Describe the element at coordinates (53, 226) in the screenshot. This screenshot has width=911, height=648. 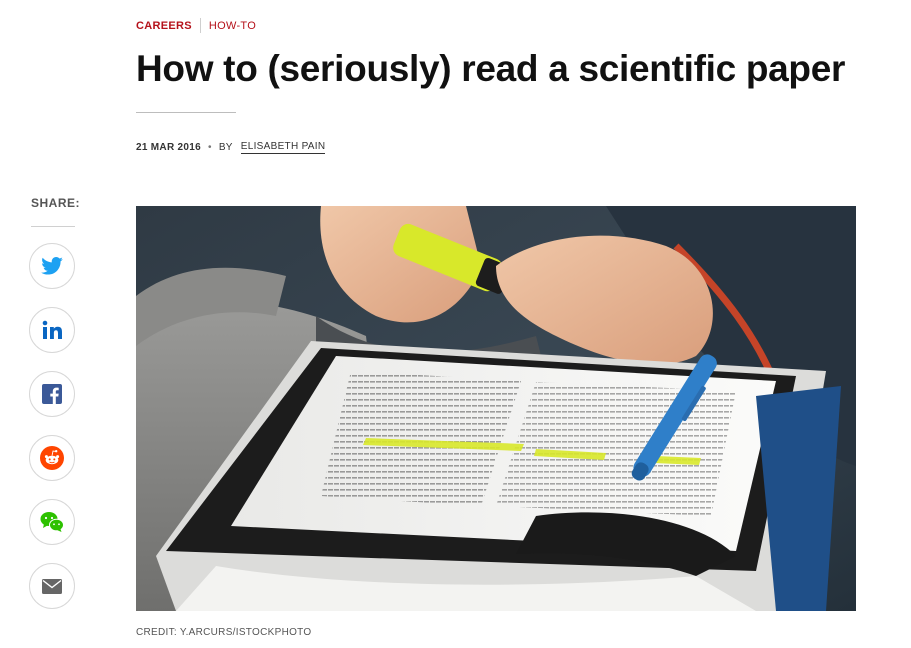
I see `share-divider` at that location.